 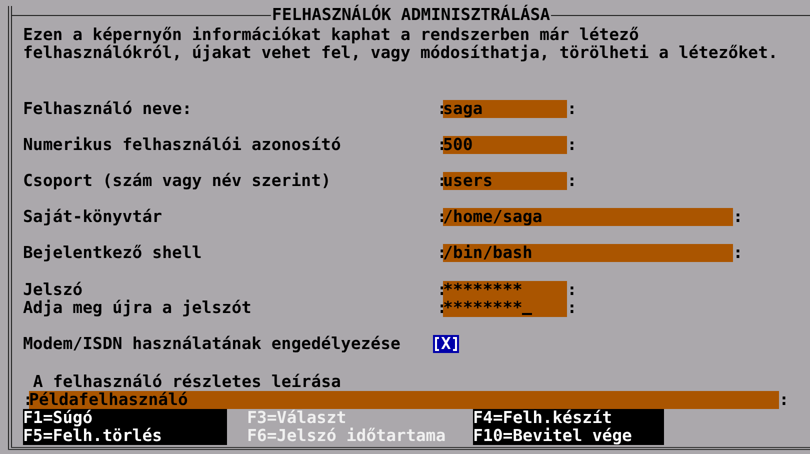 I want to click on field-label: Jelszó, so click(x=53, y=290).